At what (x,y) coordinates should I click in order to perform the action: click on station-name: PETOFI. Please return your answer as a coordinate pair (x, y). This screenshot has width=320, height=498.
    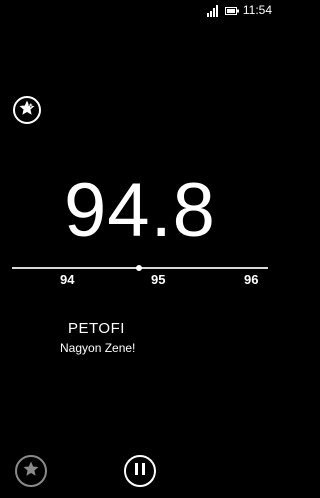
    Looking at the image, I should click on (96, 328).